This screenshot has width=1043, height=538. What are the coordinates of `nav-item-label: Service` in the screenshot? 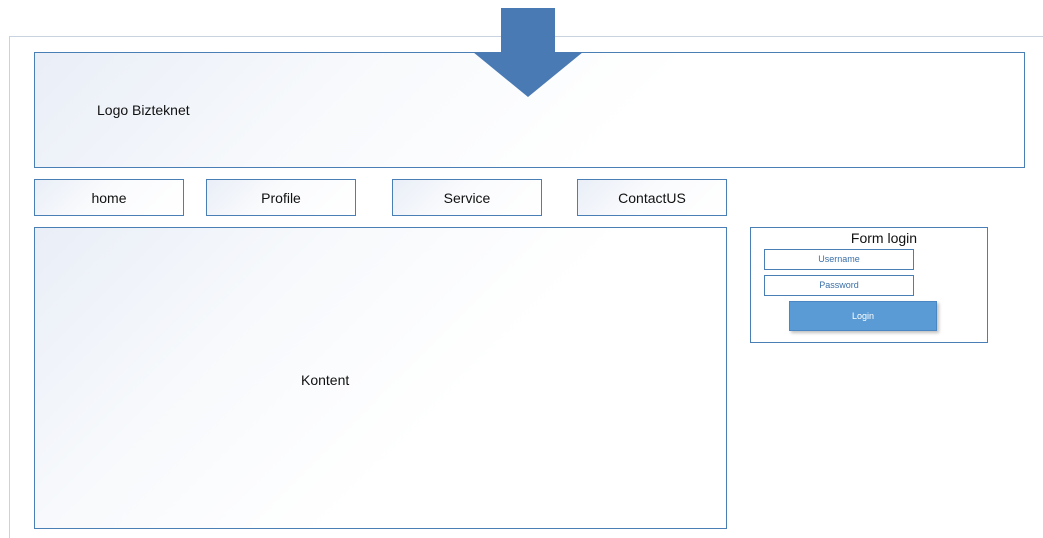 It's located at (467, 197).